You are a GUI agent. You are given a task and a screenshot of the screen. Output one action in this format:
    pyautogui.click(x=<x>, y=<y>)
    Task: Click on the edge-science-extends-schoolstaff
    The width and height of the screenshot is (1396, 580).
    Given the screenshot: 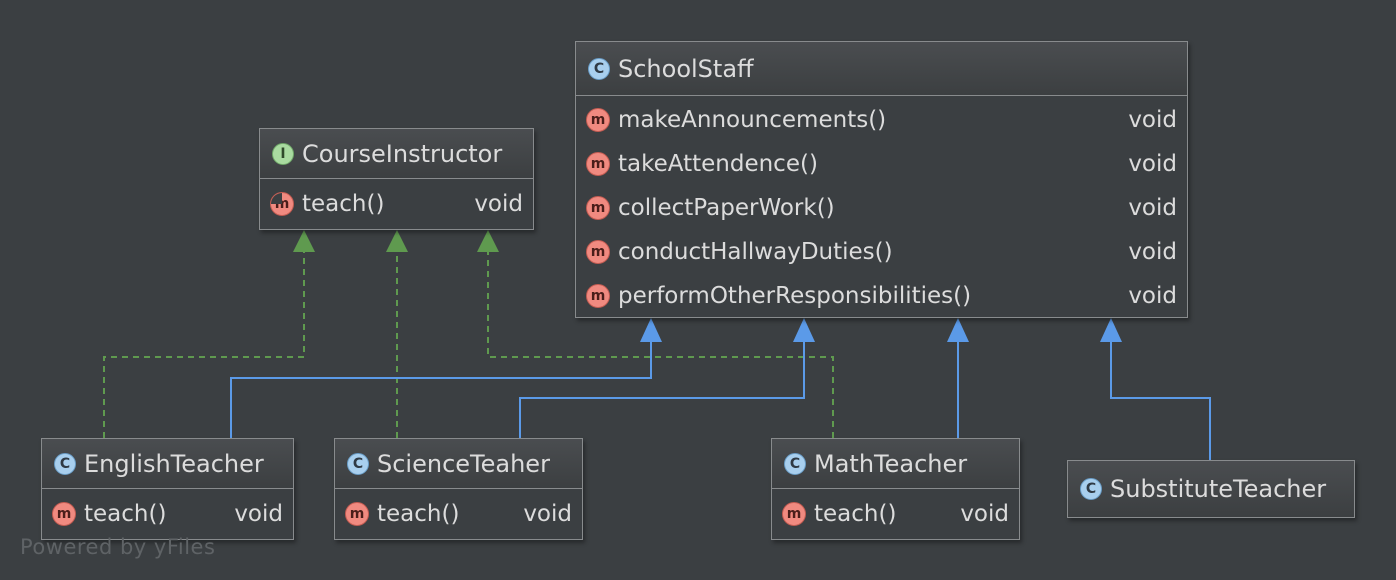 What is the action you would take?
    pyautogui.click(x=662, y=388)
    